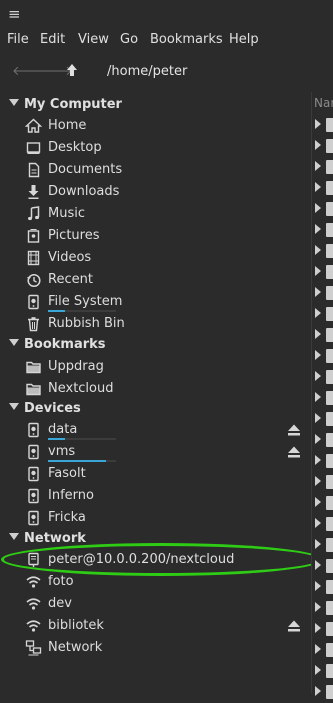 The height and width of the screenshot is (703, 333). What do you see at coordinates (156, 214) in the screenshot?
I see `sidebar-item-music: Music` at bounding box center [156, 214].